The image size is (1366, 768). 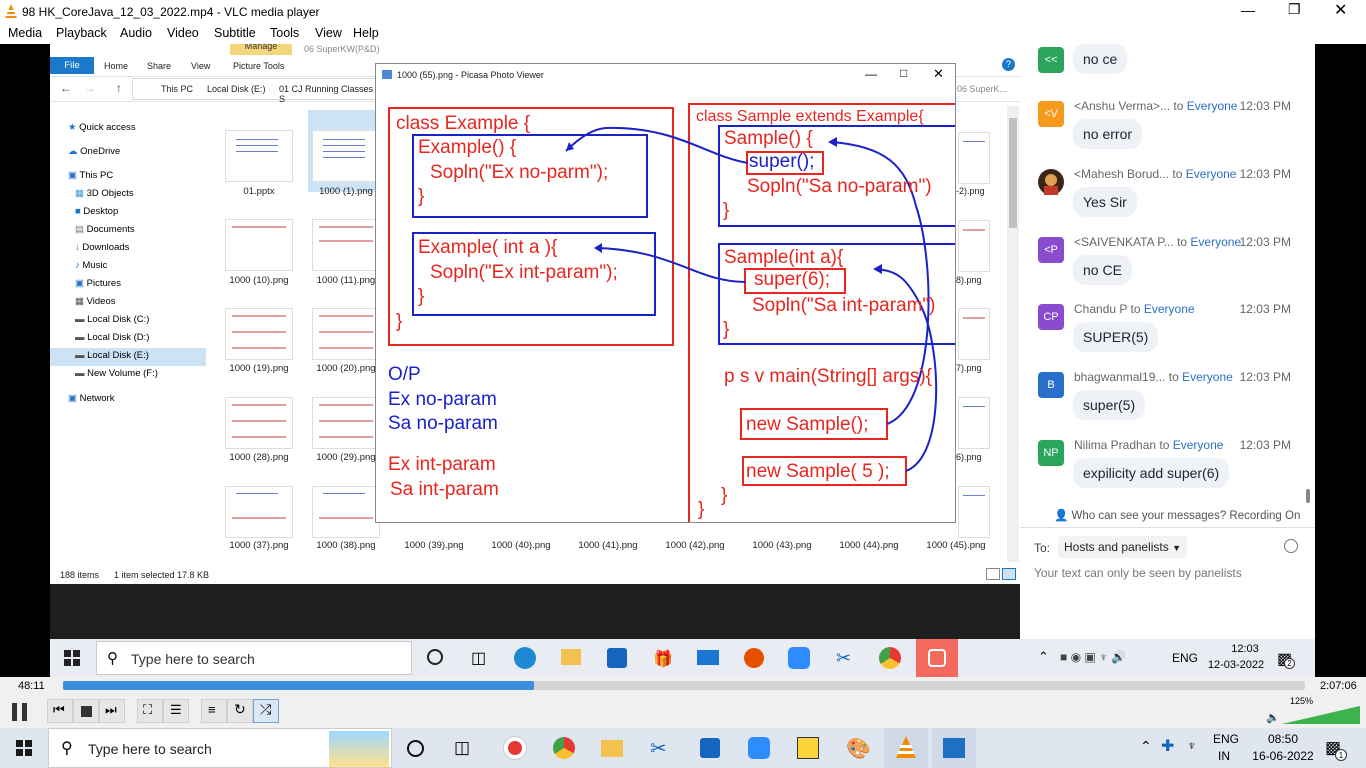 I want to click on nav-3d-objects: ▦ 3D Objects, so click(x=104, y=193).